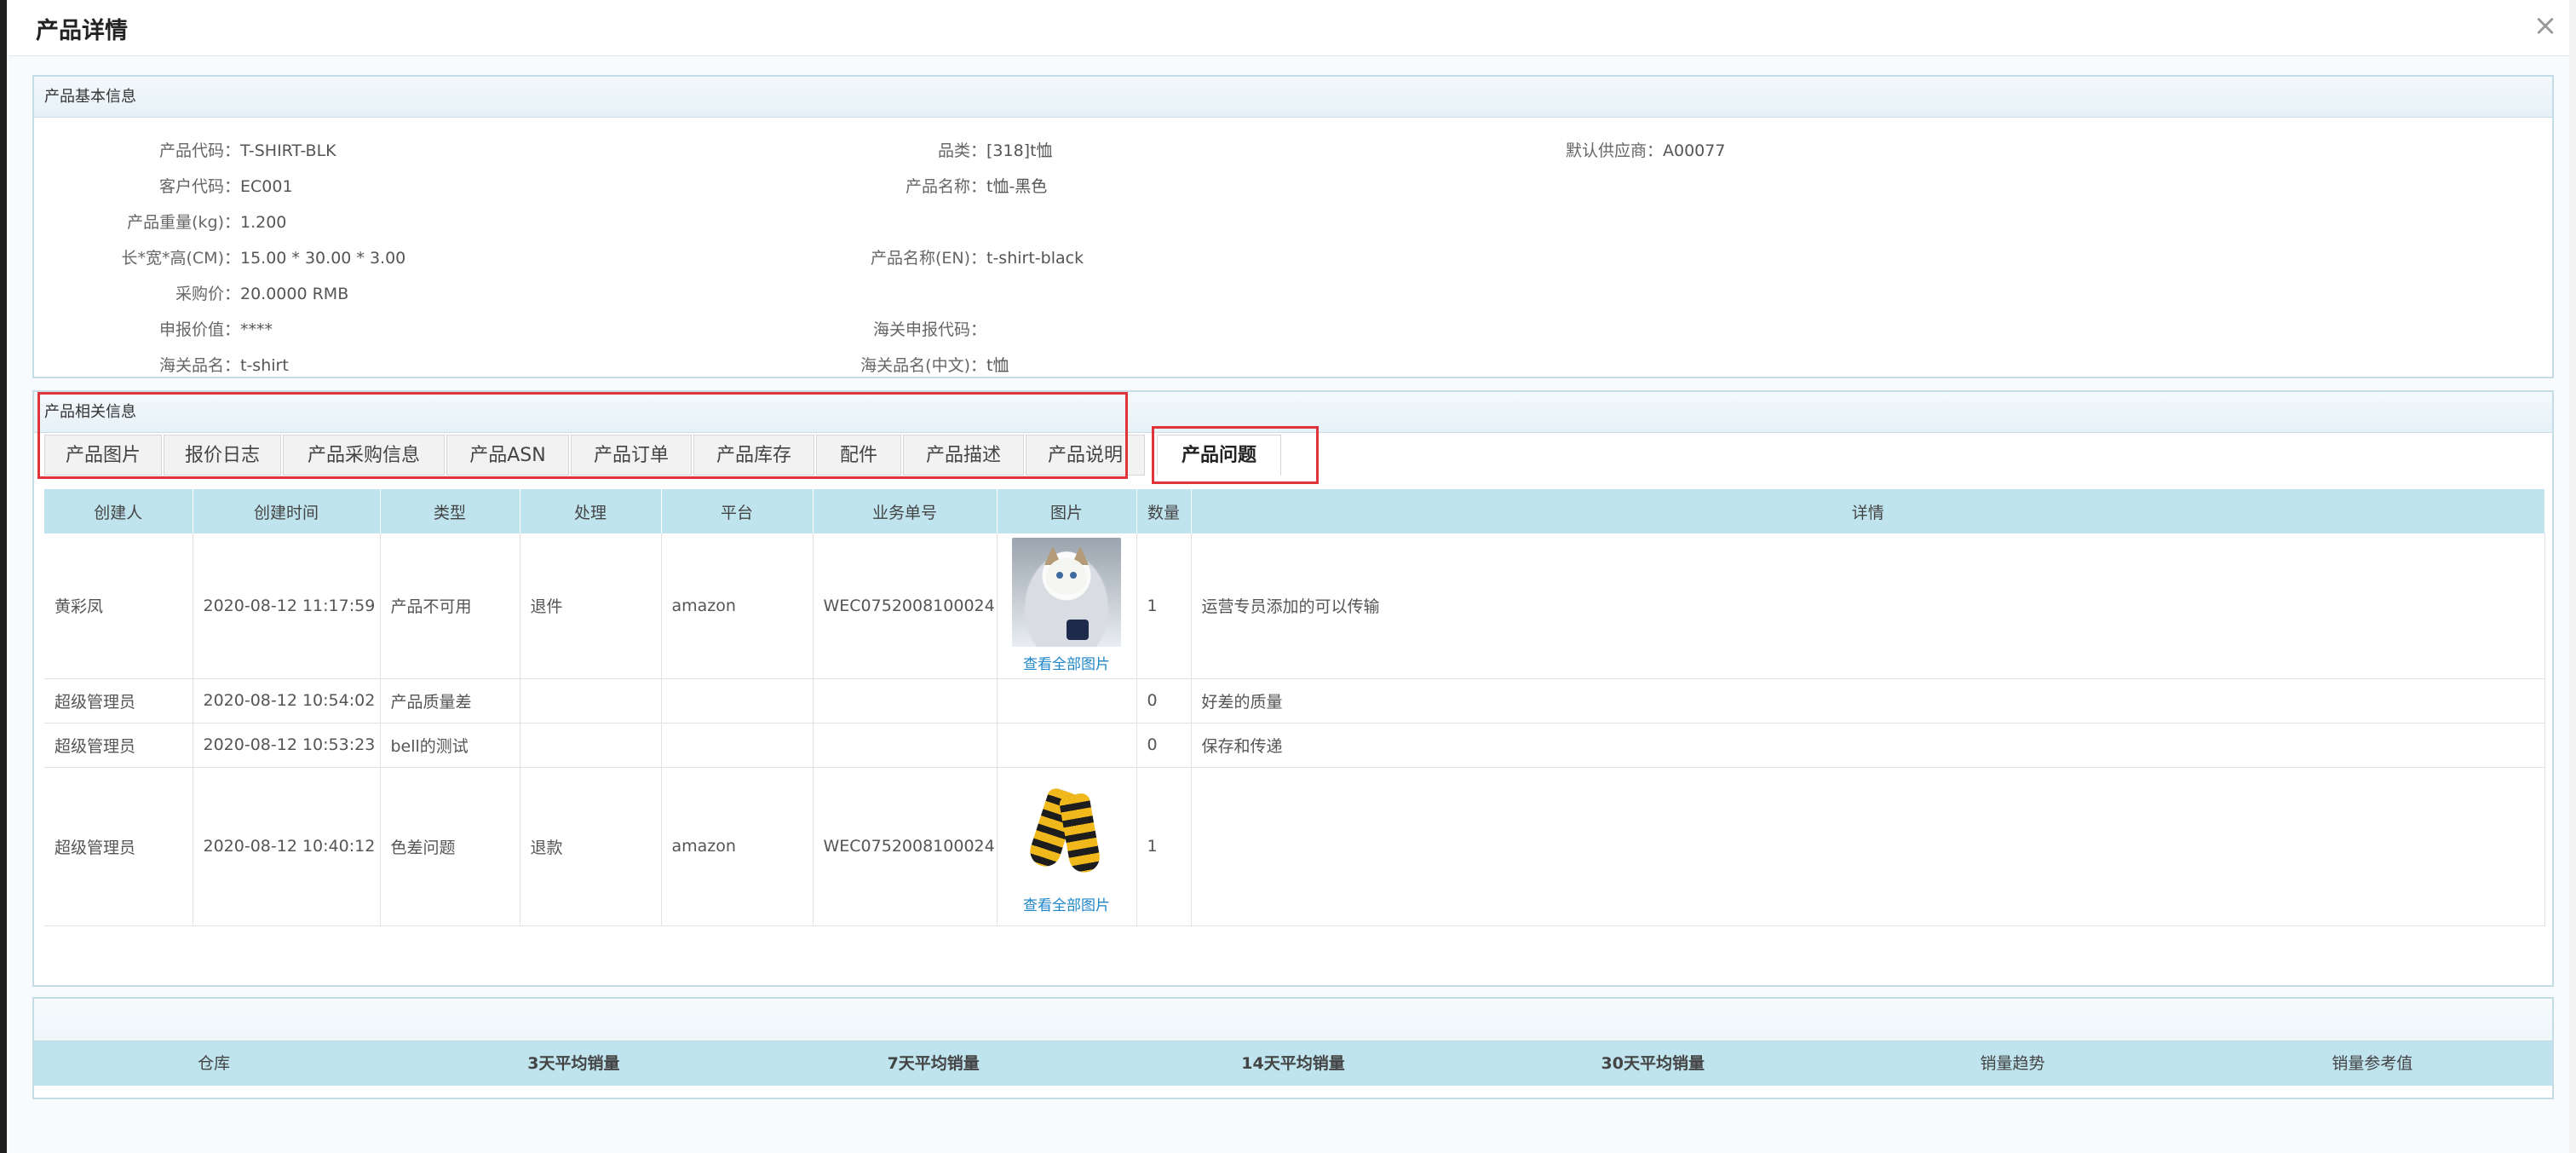  Describe the element at coordinates (287, 701) in the screenshot. I see `cell-time: 2020-08-12 10:54:02` at that location.